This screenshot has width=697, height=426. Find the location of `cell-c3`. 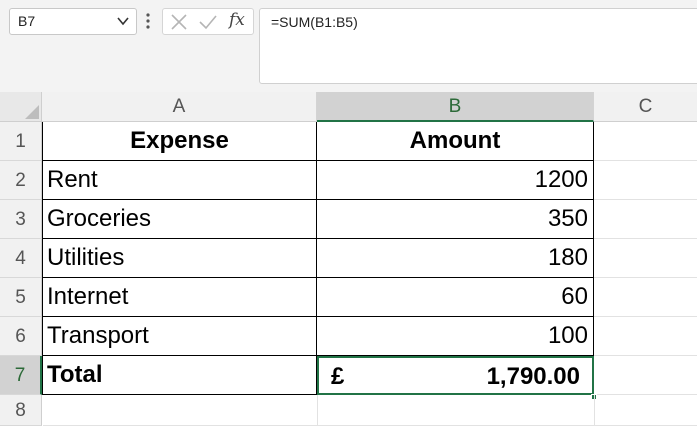

cell-c3 is located at coordinates (645, 219).